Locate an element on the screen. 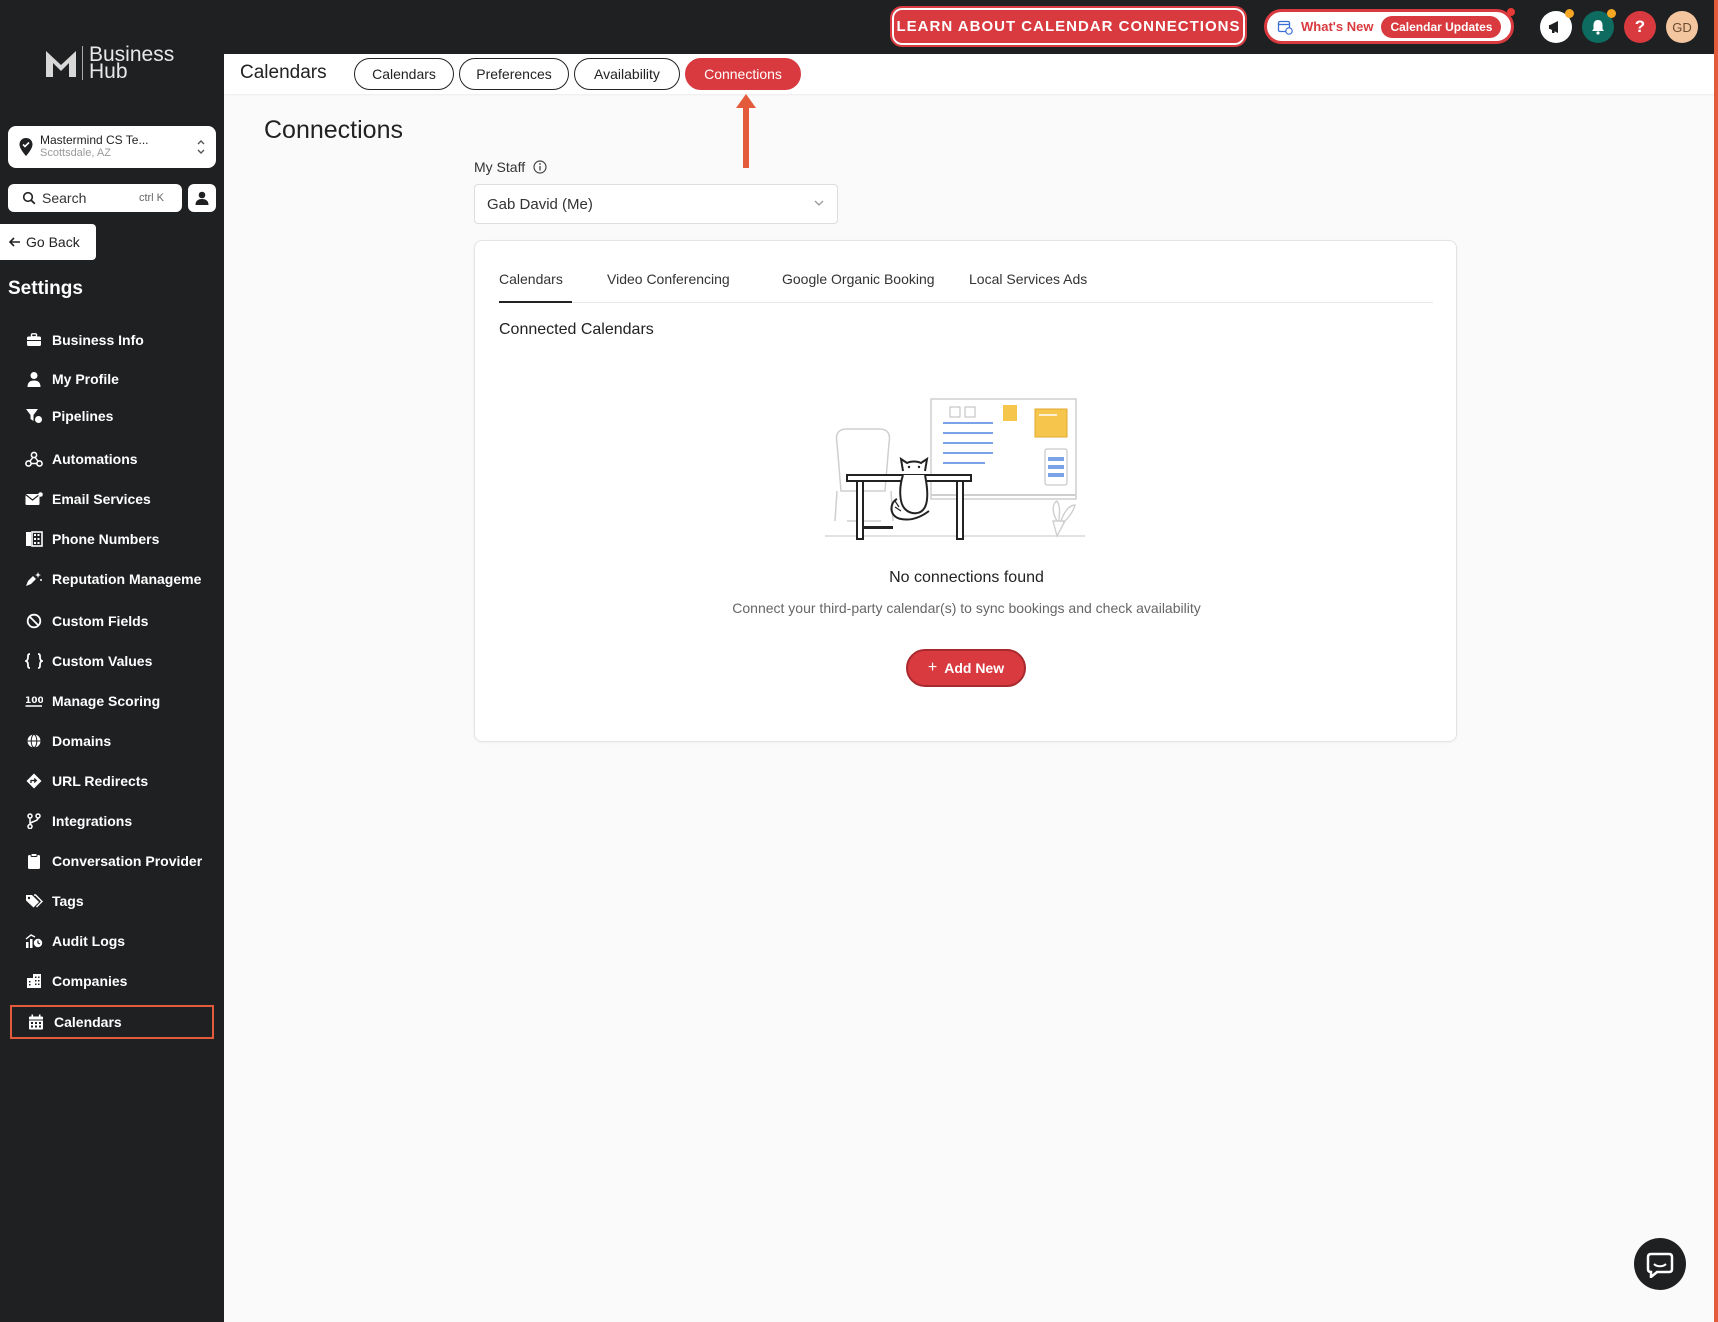 This screenshot has width=1718, height=1322. section-title: Calendars is located at coordinates (283, 72).